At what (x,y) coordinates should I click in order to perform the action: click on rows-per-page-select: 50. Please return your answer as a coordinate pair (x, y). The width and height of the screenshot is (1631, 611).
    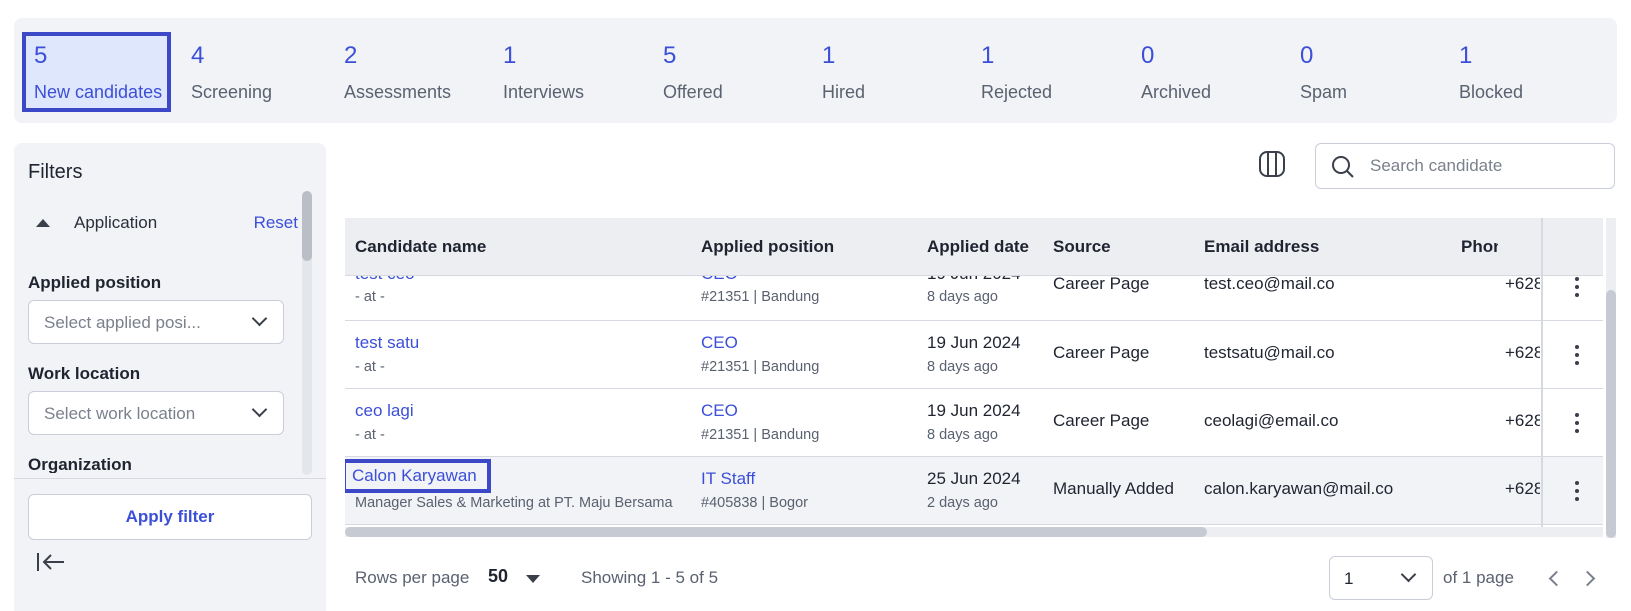
    Looking at the image, I should click on (498, 576).